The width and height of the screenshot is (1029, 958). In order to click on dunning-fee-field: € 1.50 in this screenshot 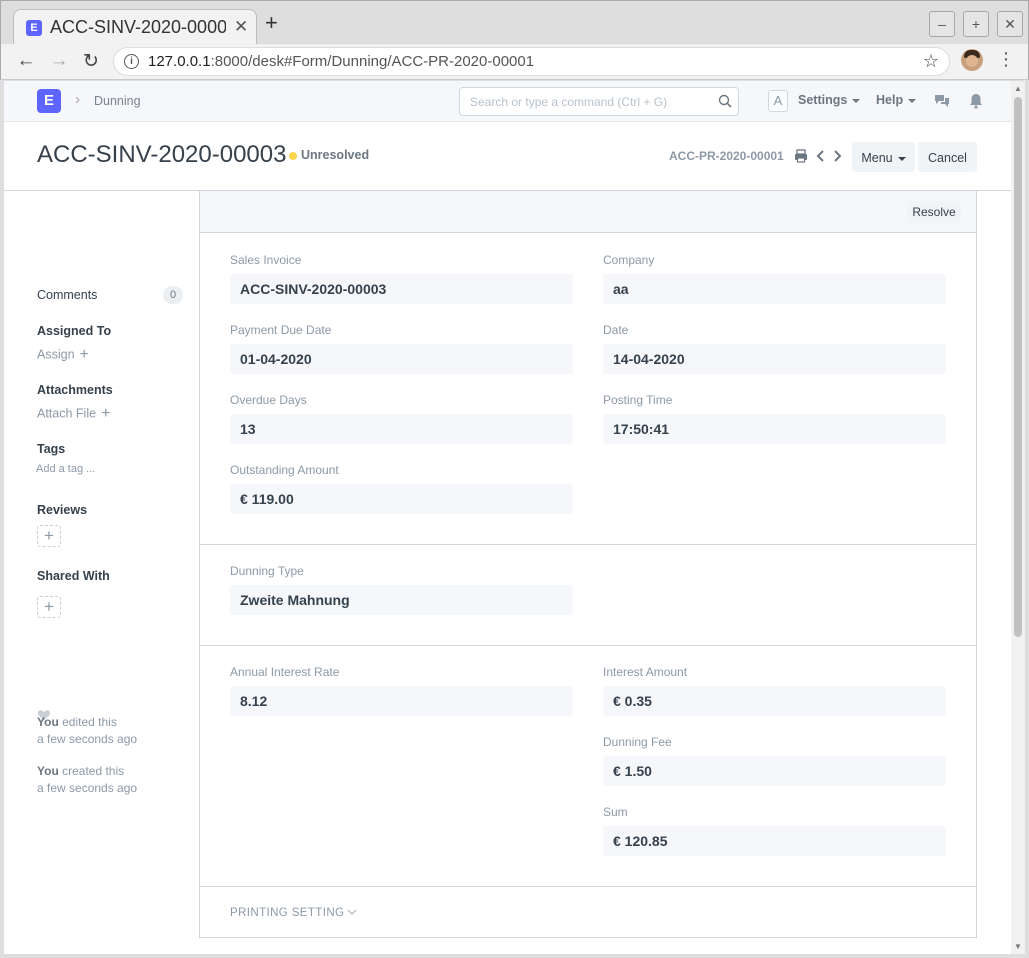, I will do `click(774, 771)`.